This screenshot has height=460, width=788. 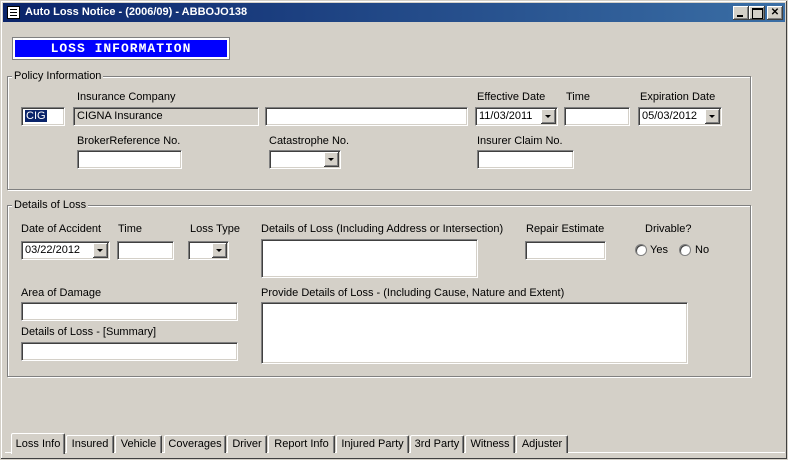 I want to click on tab-witness: Witness, so click(x=490, y=444).